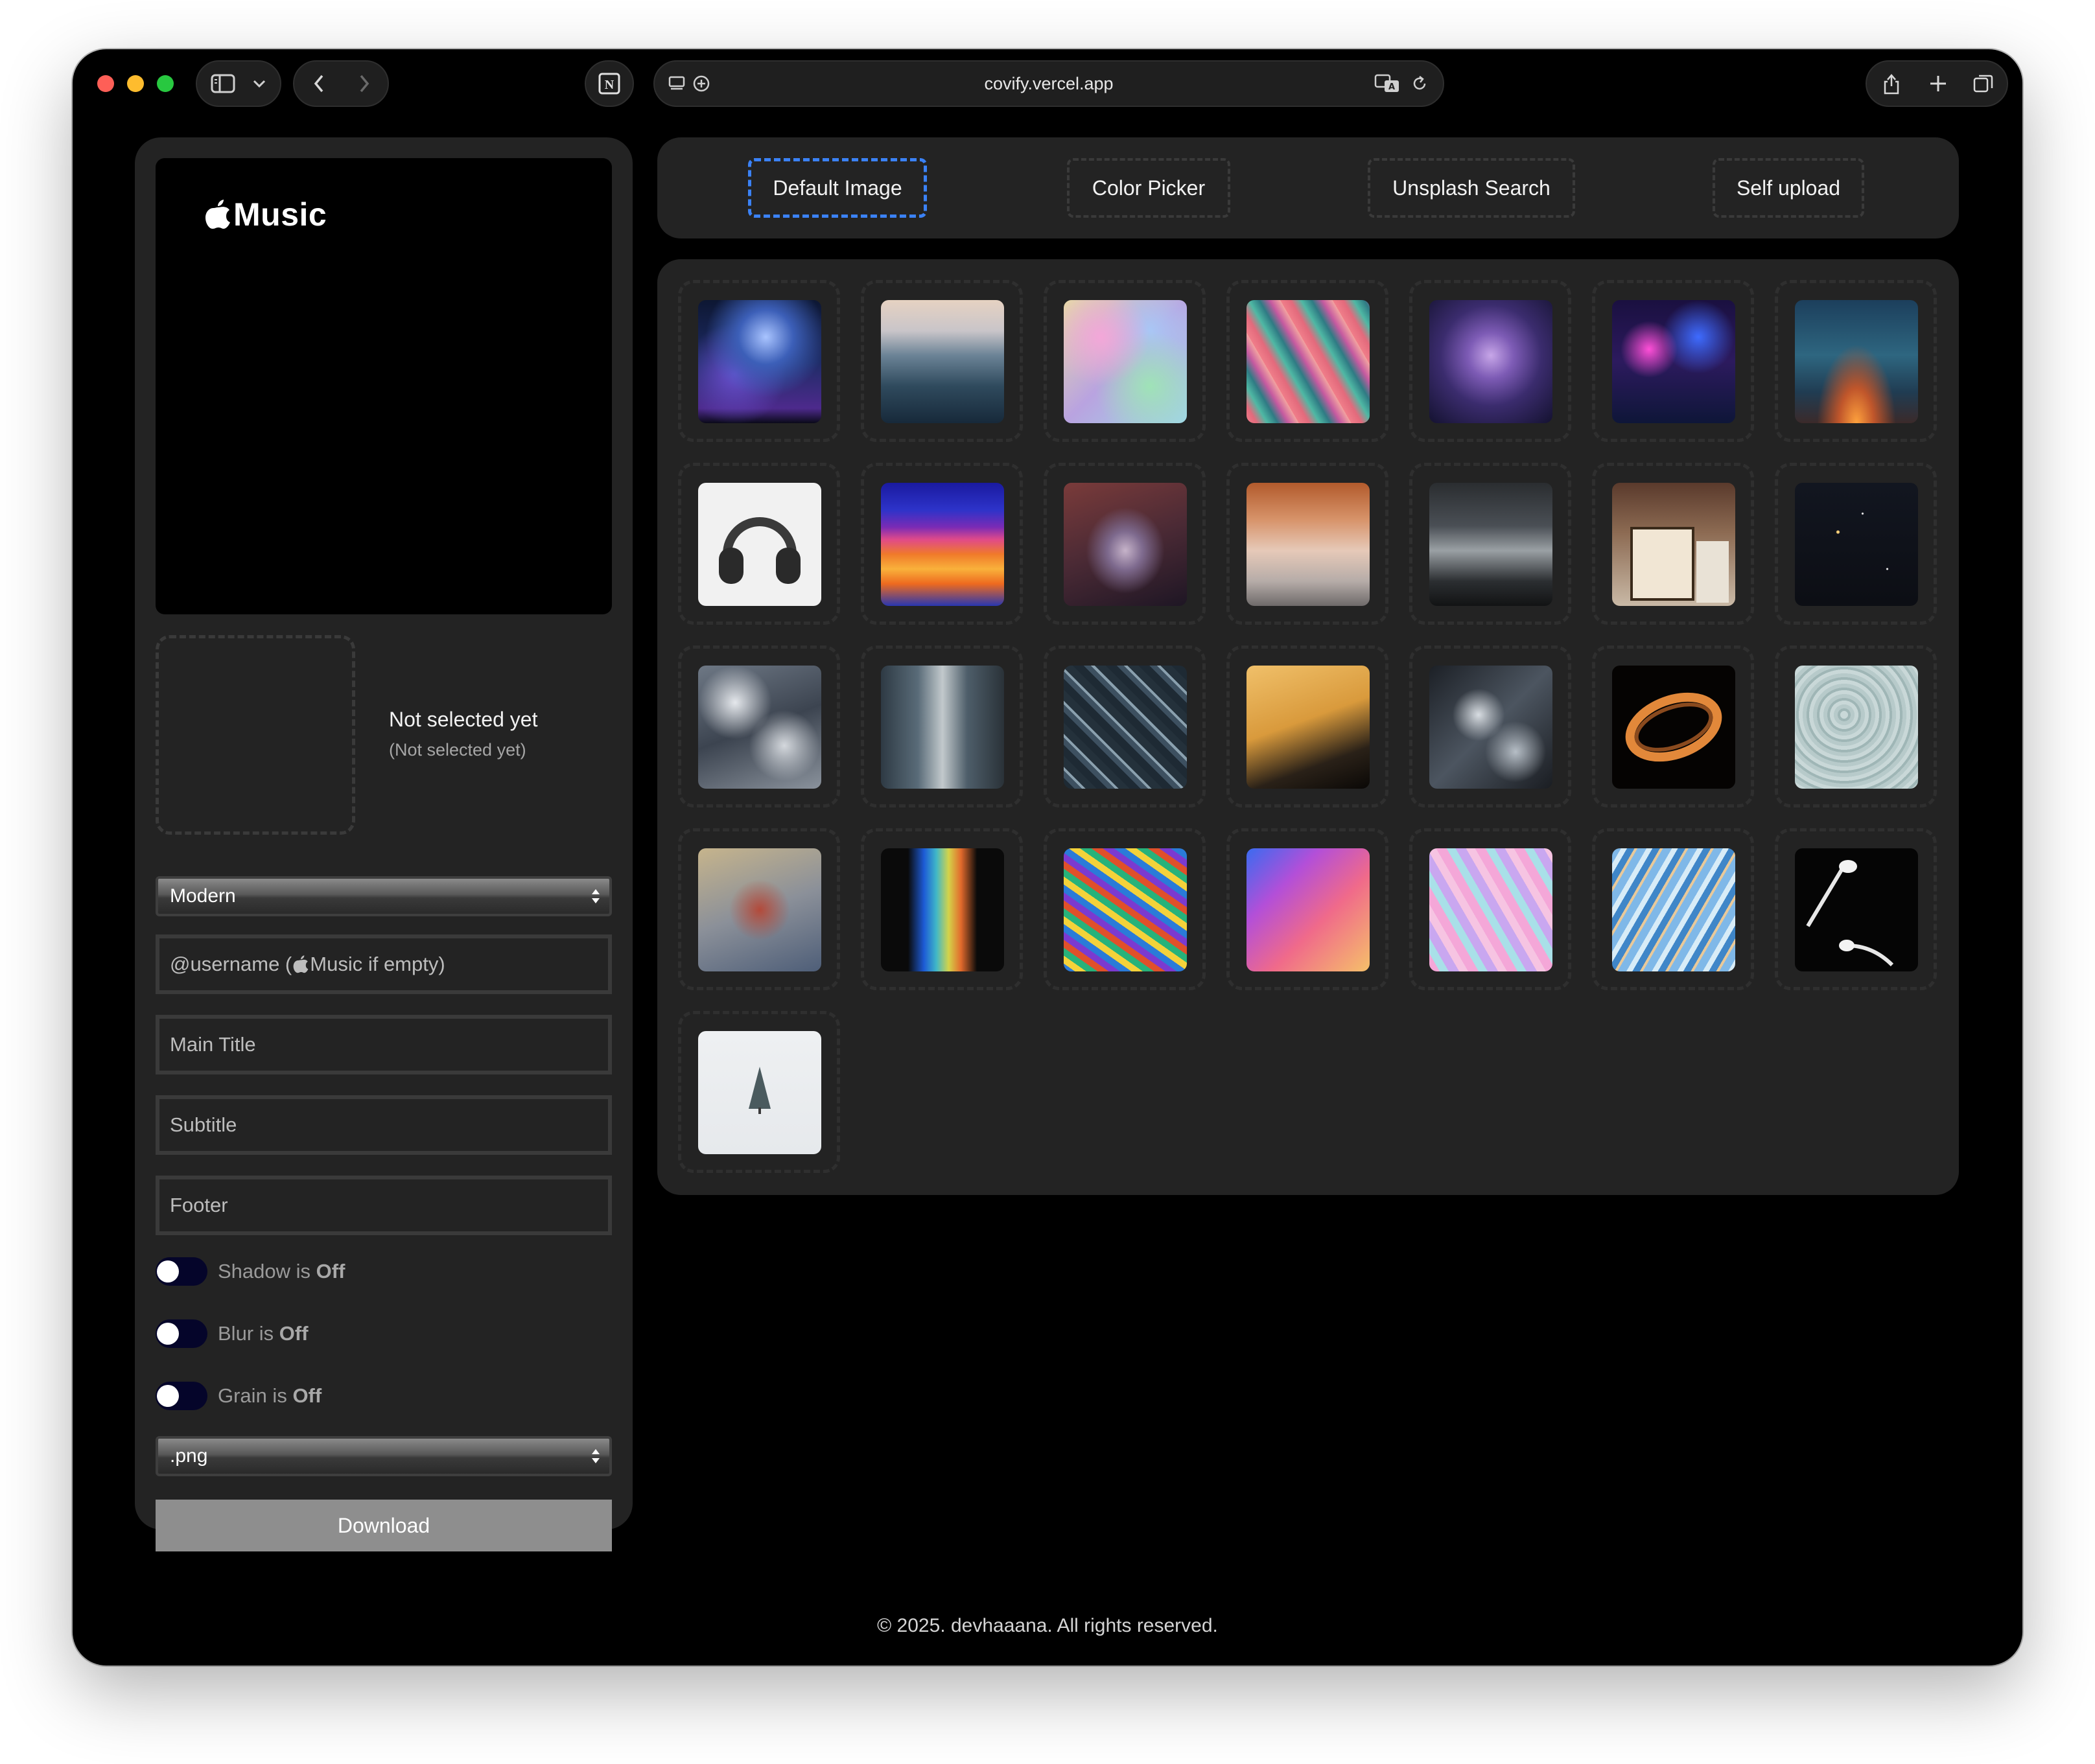 This screenshot has height=1764, width=2095. I want to click on headphones-image, so click(760, 544).